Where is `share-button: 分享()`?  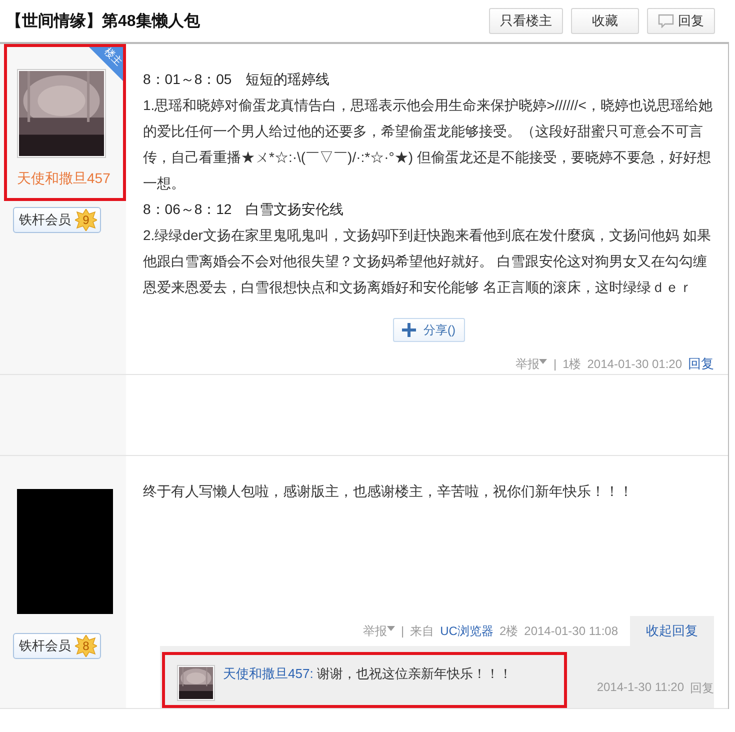 share-button: 分享() is located at coordinates (428, 330).